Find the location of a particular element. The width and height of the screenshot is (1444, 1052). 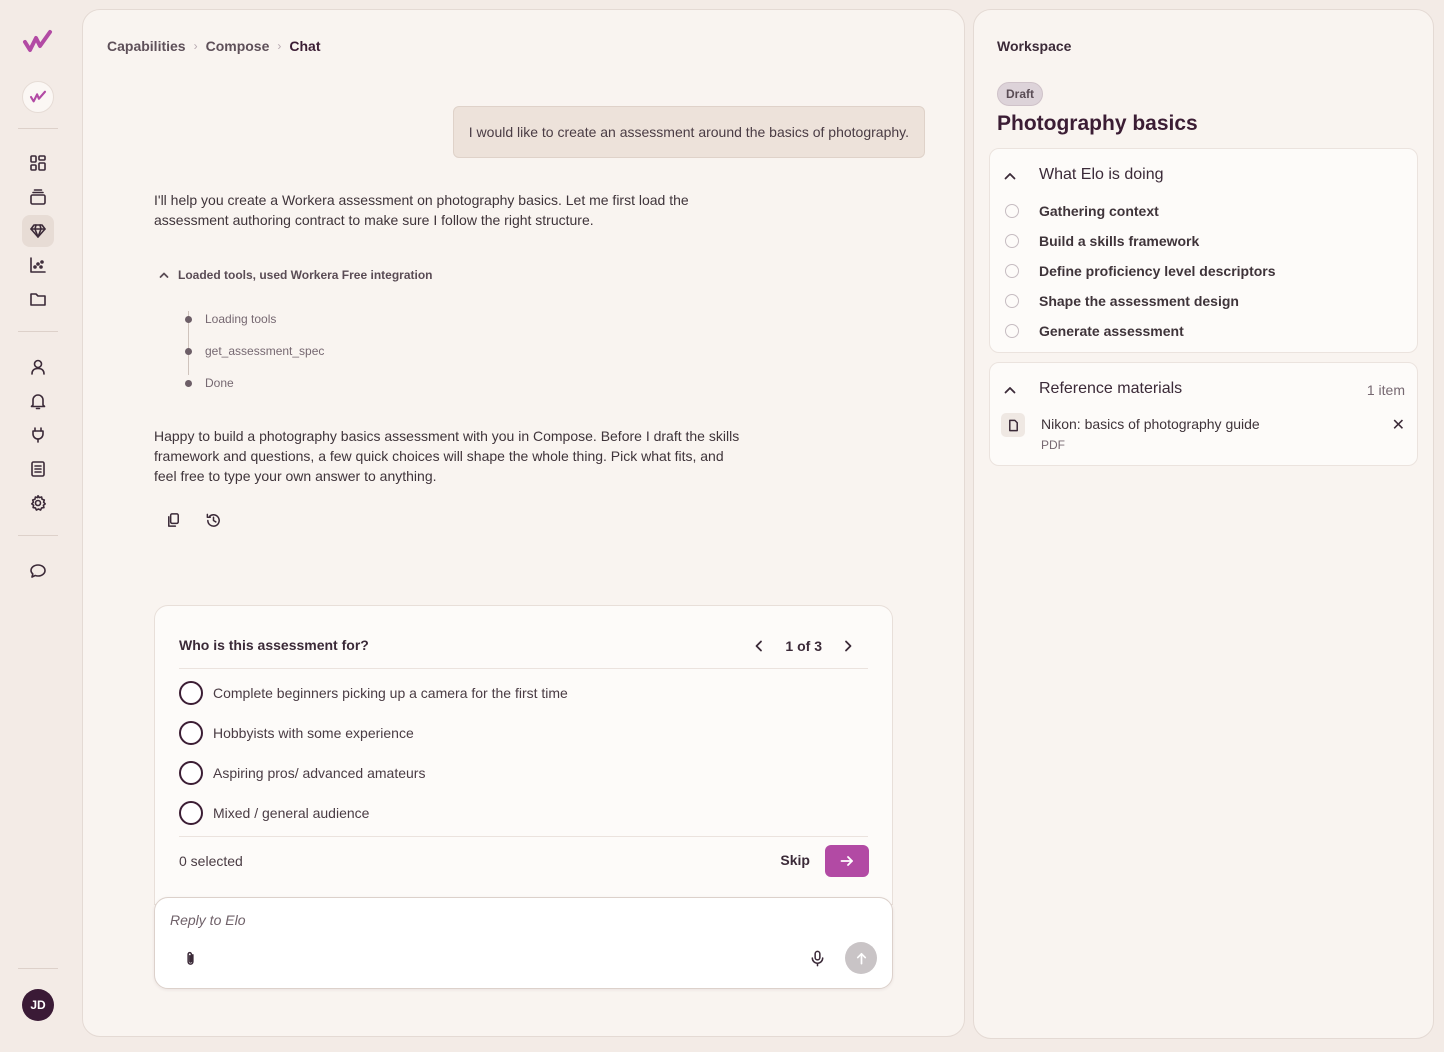

sidebar-item-reports is located at coordinates (38, 469).